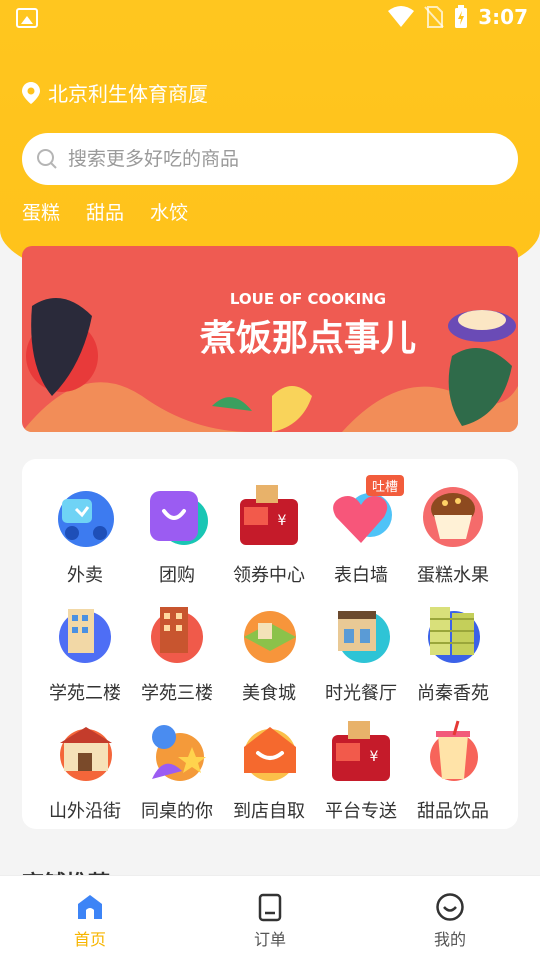  I want to click on category-label: 平台专送, so click(361, 811).